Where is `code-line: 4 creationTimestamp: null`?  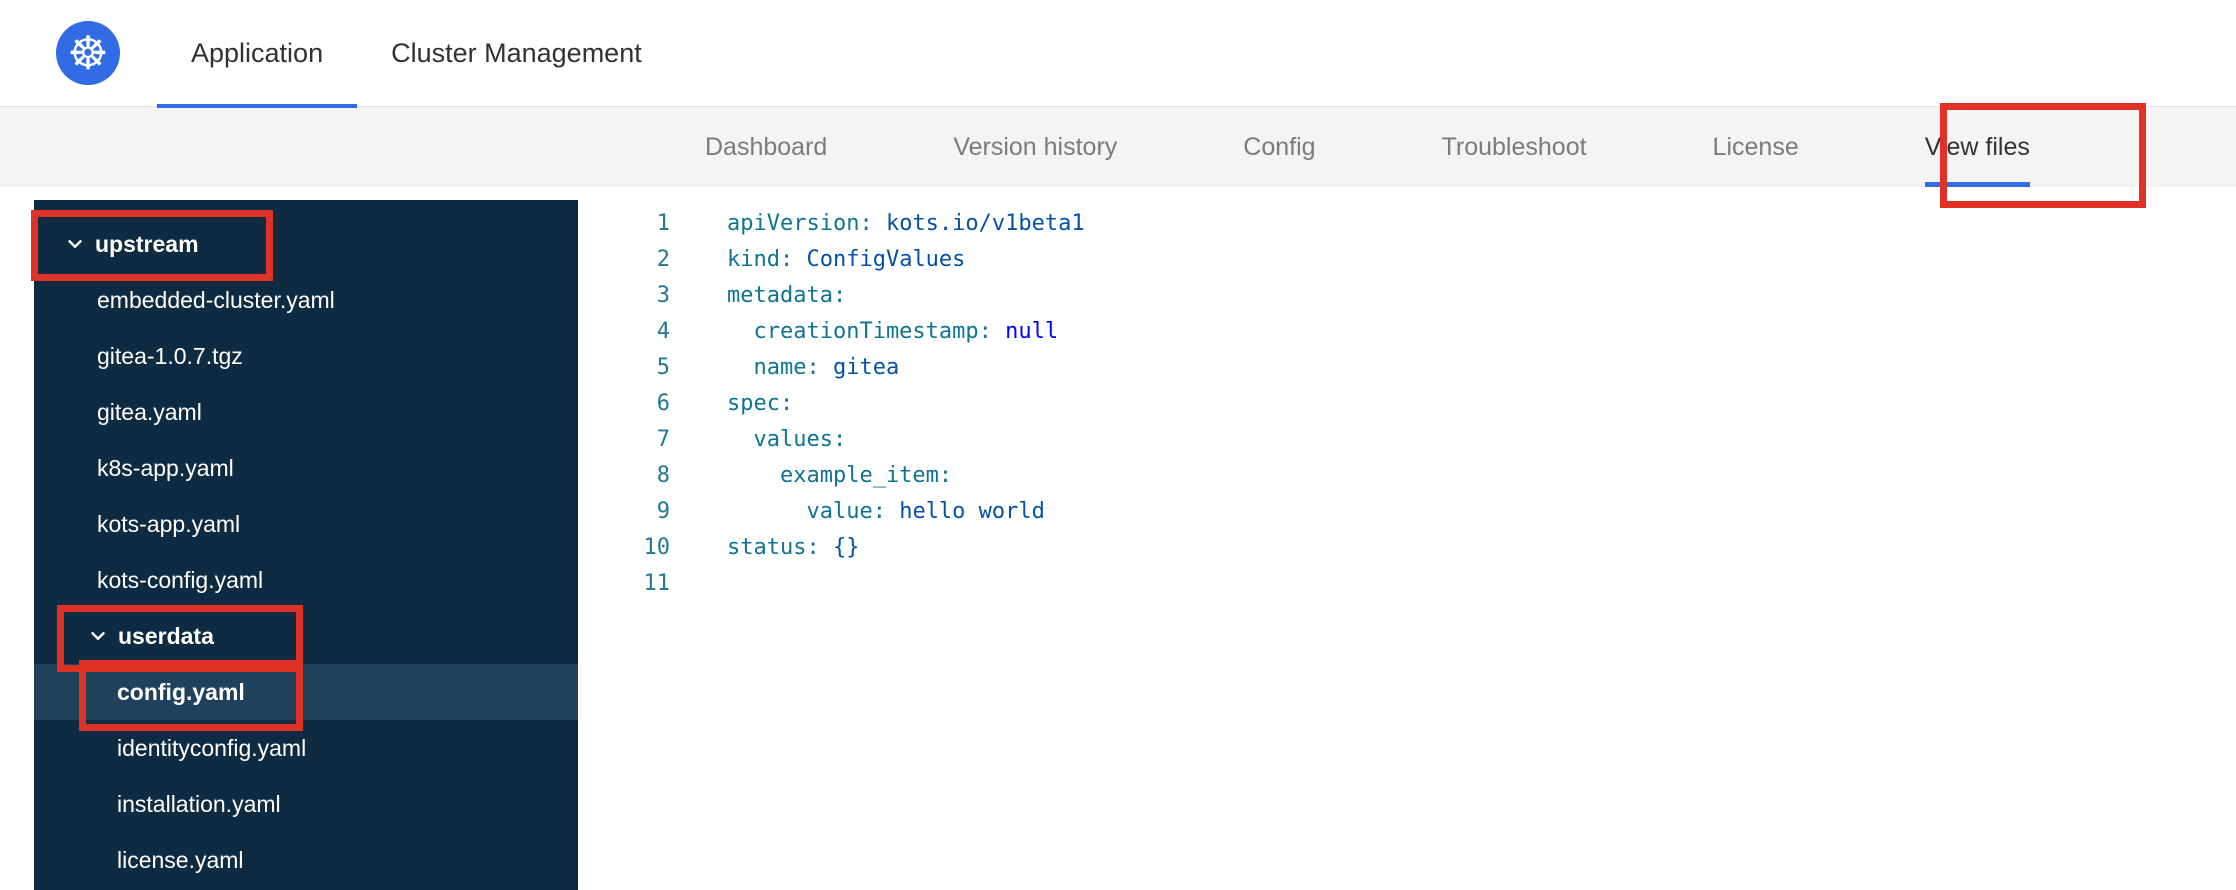 code-line: 4 creationTimestamp: null is located at coordinates (1407, 332).